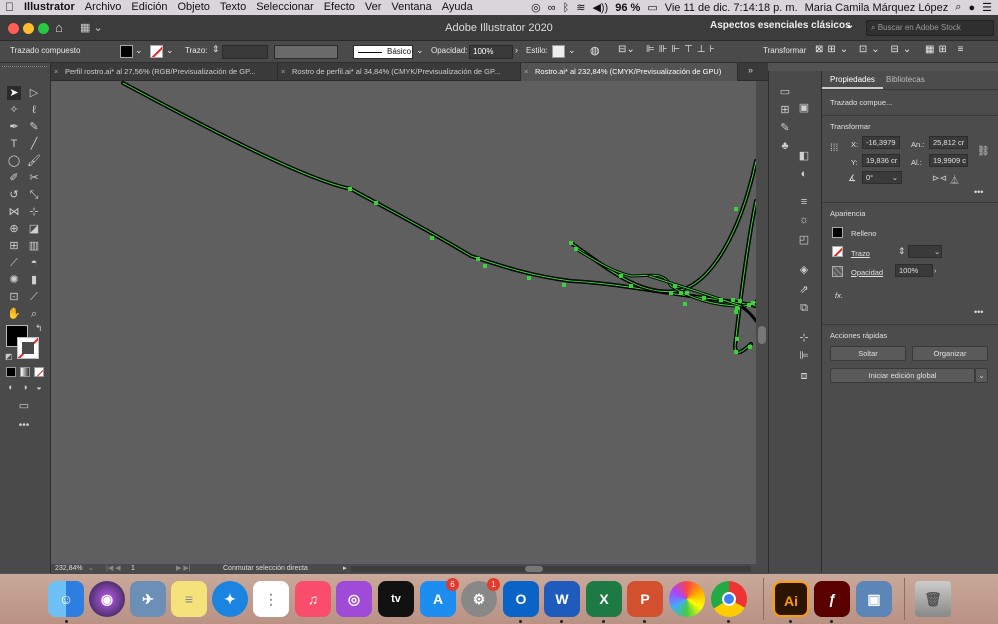 The height and width of the screenshot is (624, 998). What do you see at coordinates (383, 52) in the screenshot?
I see `brush-definition: Básico` at bounding box center [383, 52].